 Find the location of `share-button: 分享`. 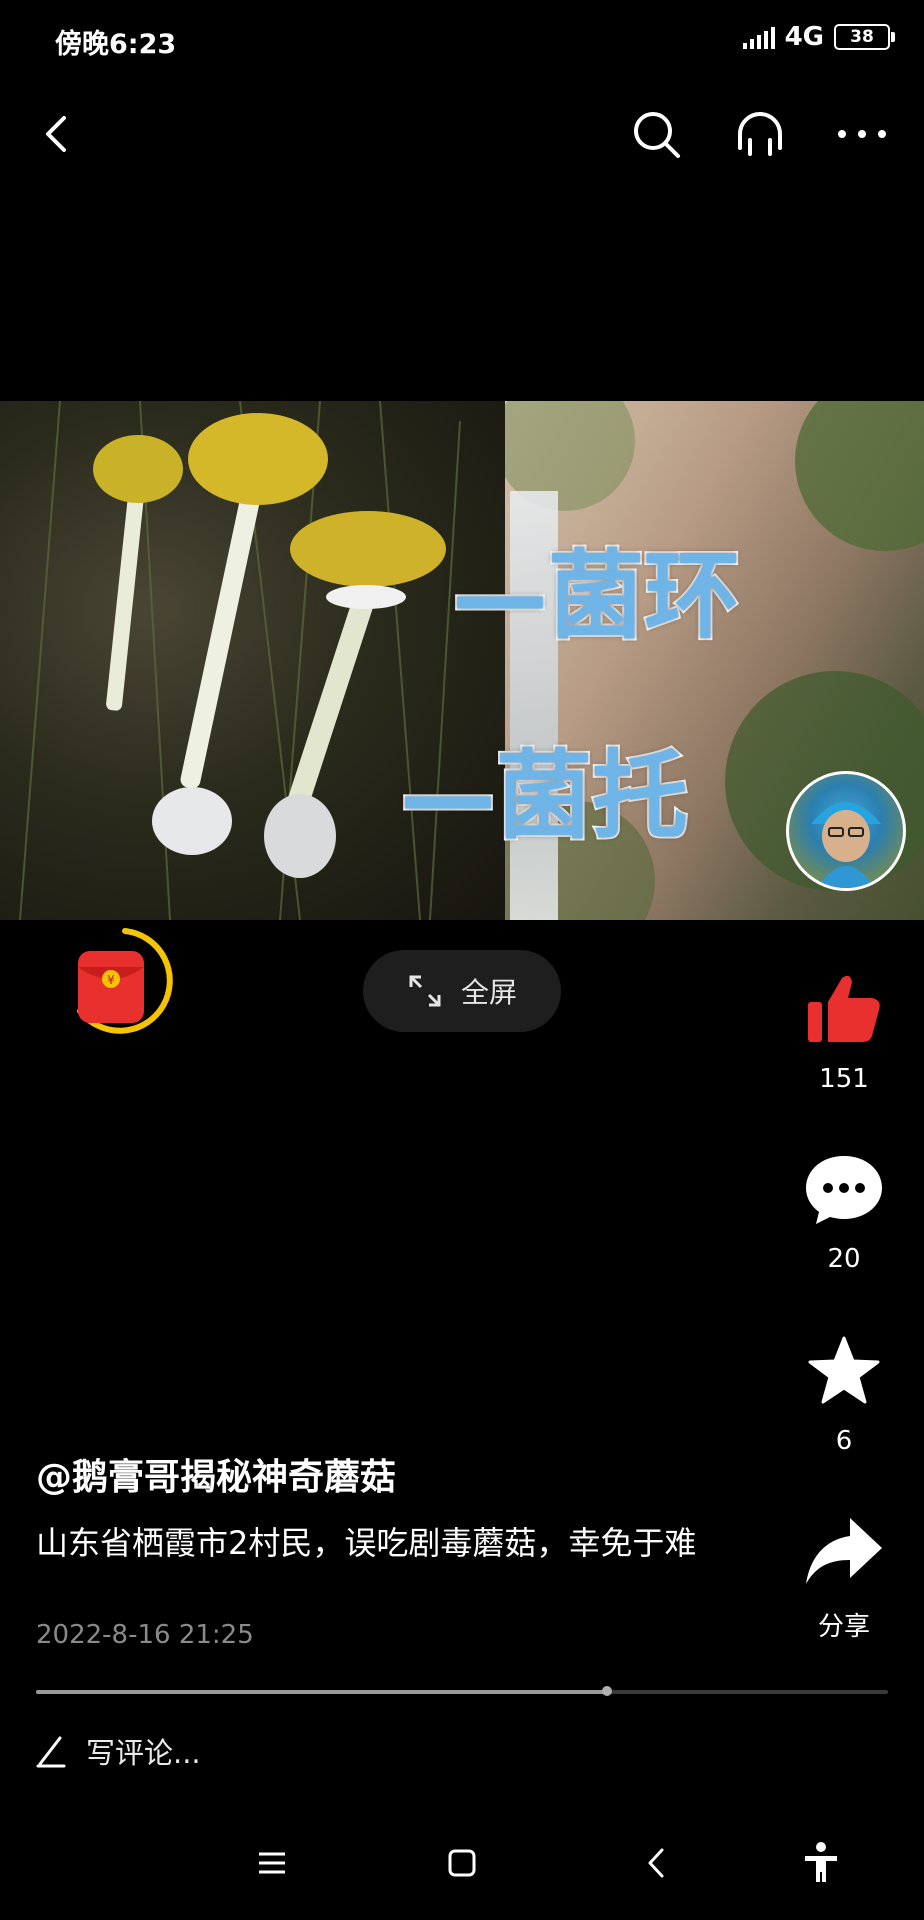

share-button: 分享 is located at coordinates (844, 1578).